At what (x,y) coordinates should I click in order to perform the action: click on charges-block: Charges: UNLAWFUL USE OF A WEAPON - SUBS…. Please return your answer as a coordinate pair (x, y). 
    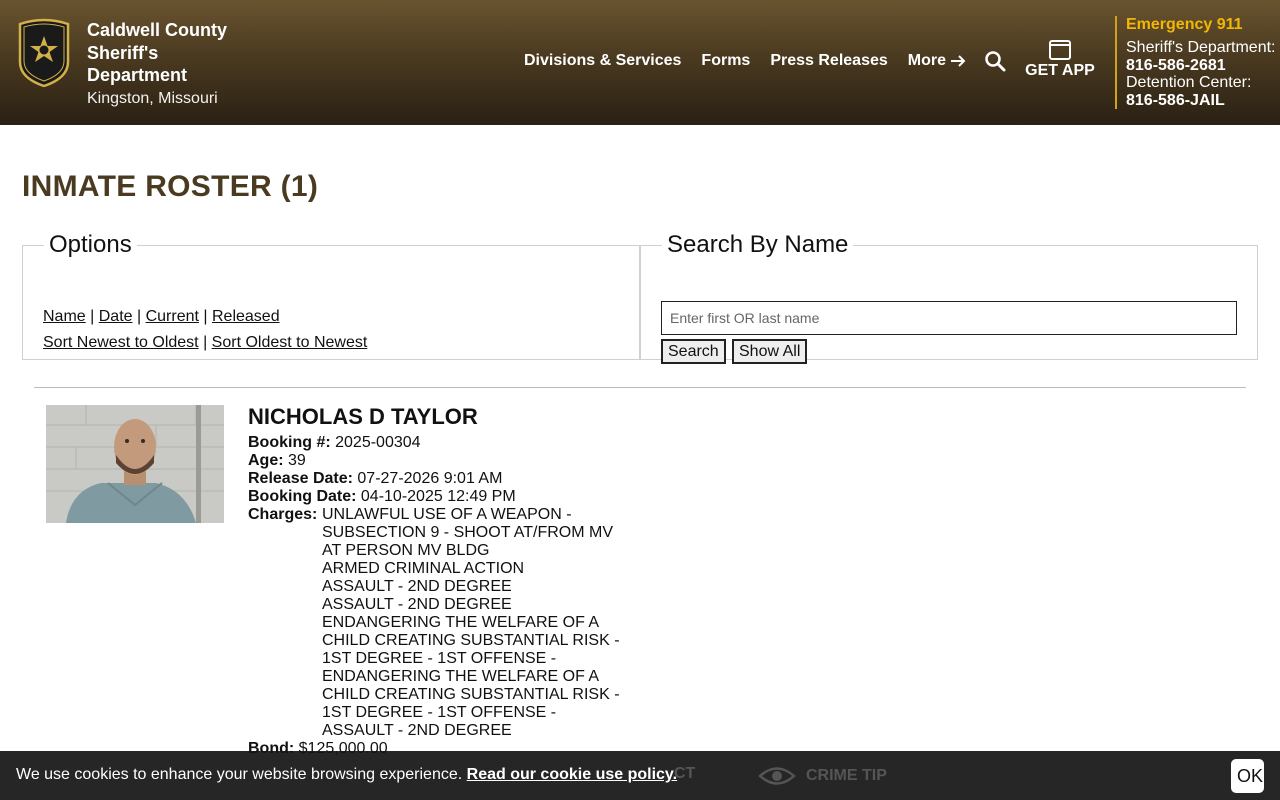
    Looking at the image, I should click on (435, 623).